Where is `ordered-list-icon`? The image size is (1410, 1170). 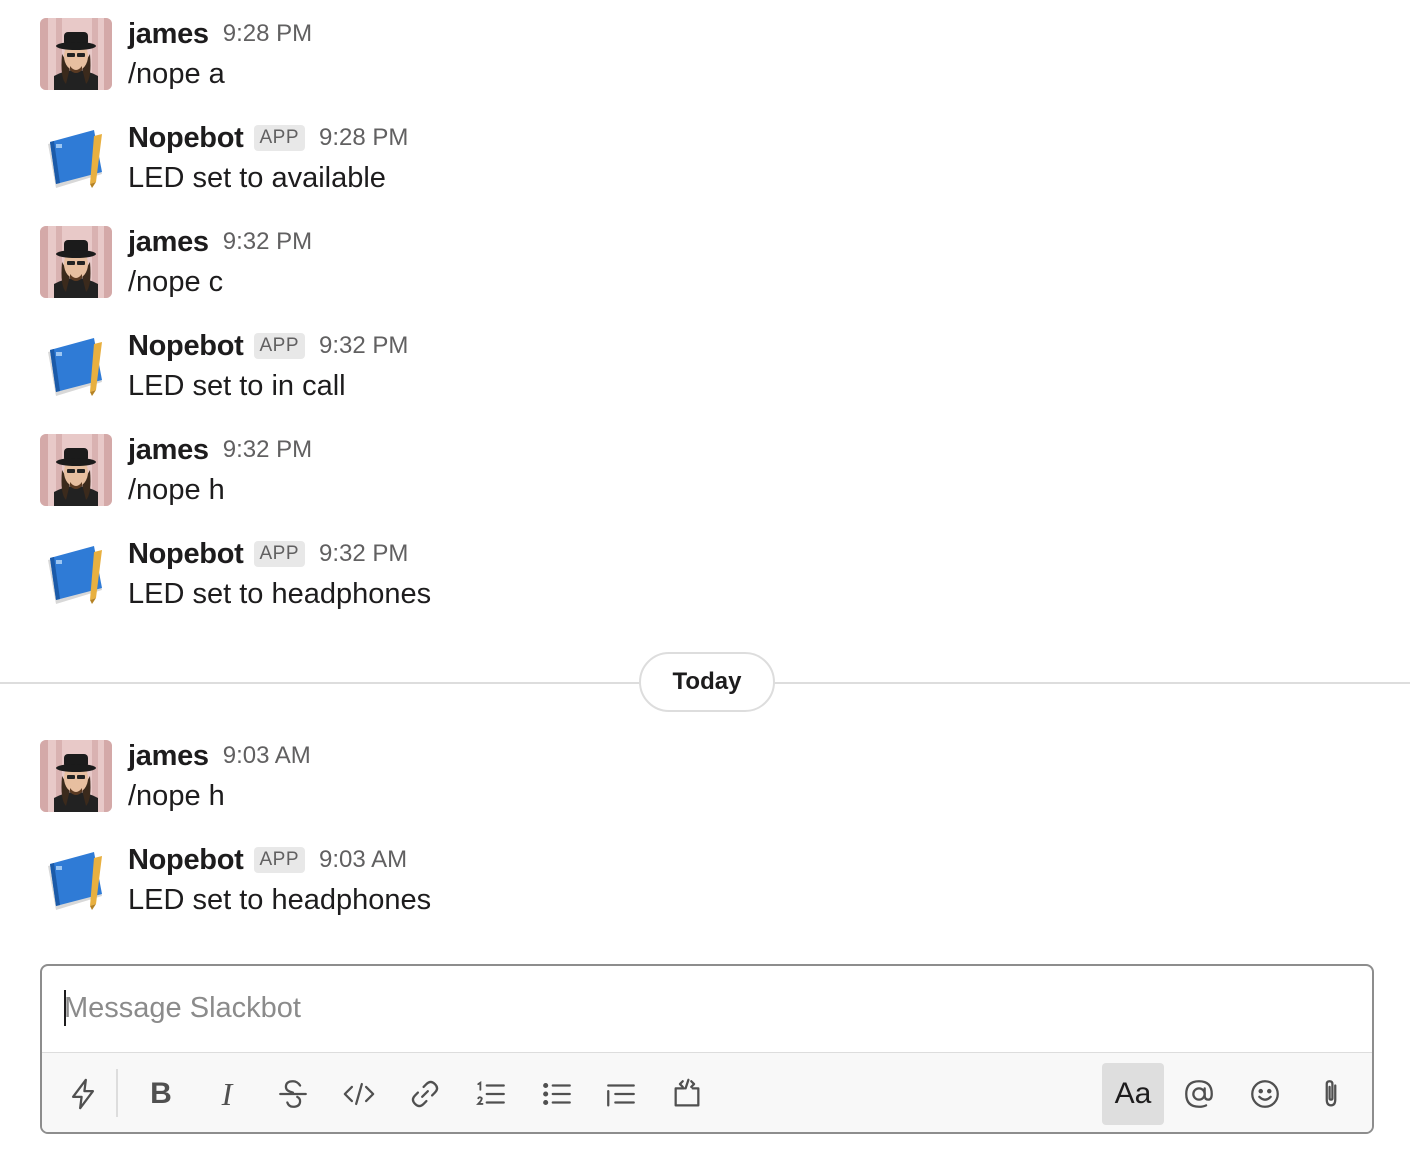
ordered-list-icon is located at coordinates (490, 1092).